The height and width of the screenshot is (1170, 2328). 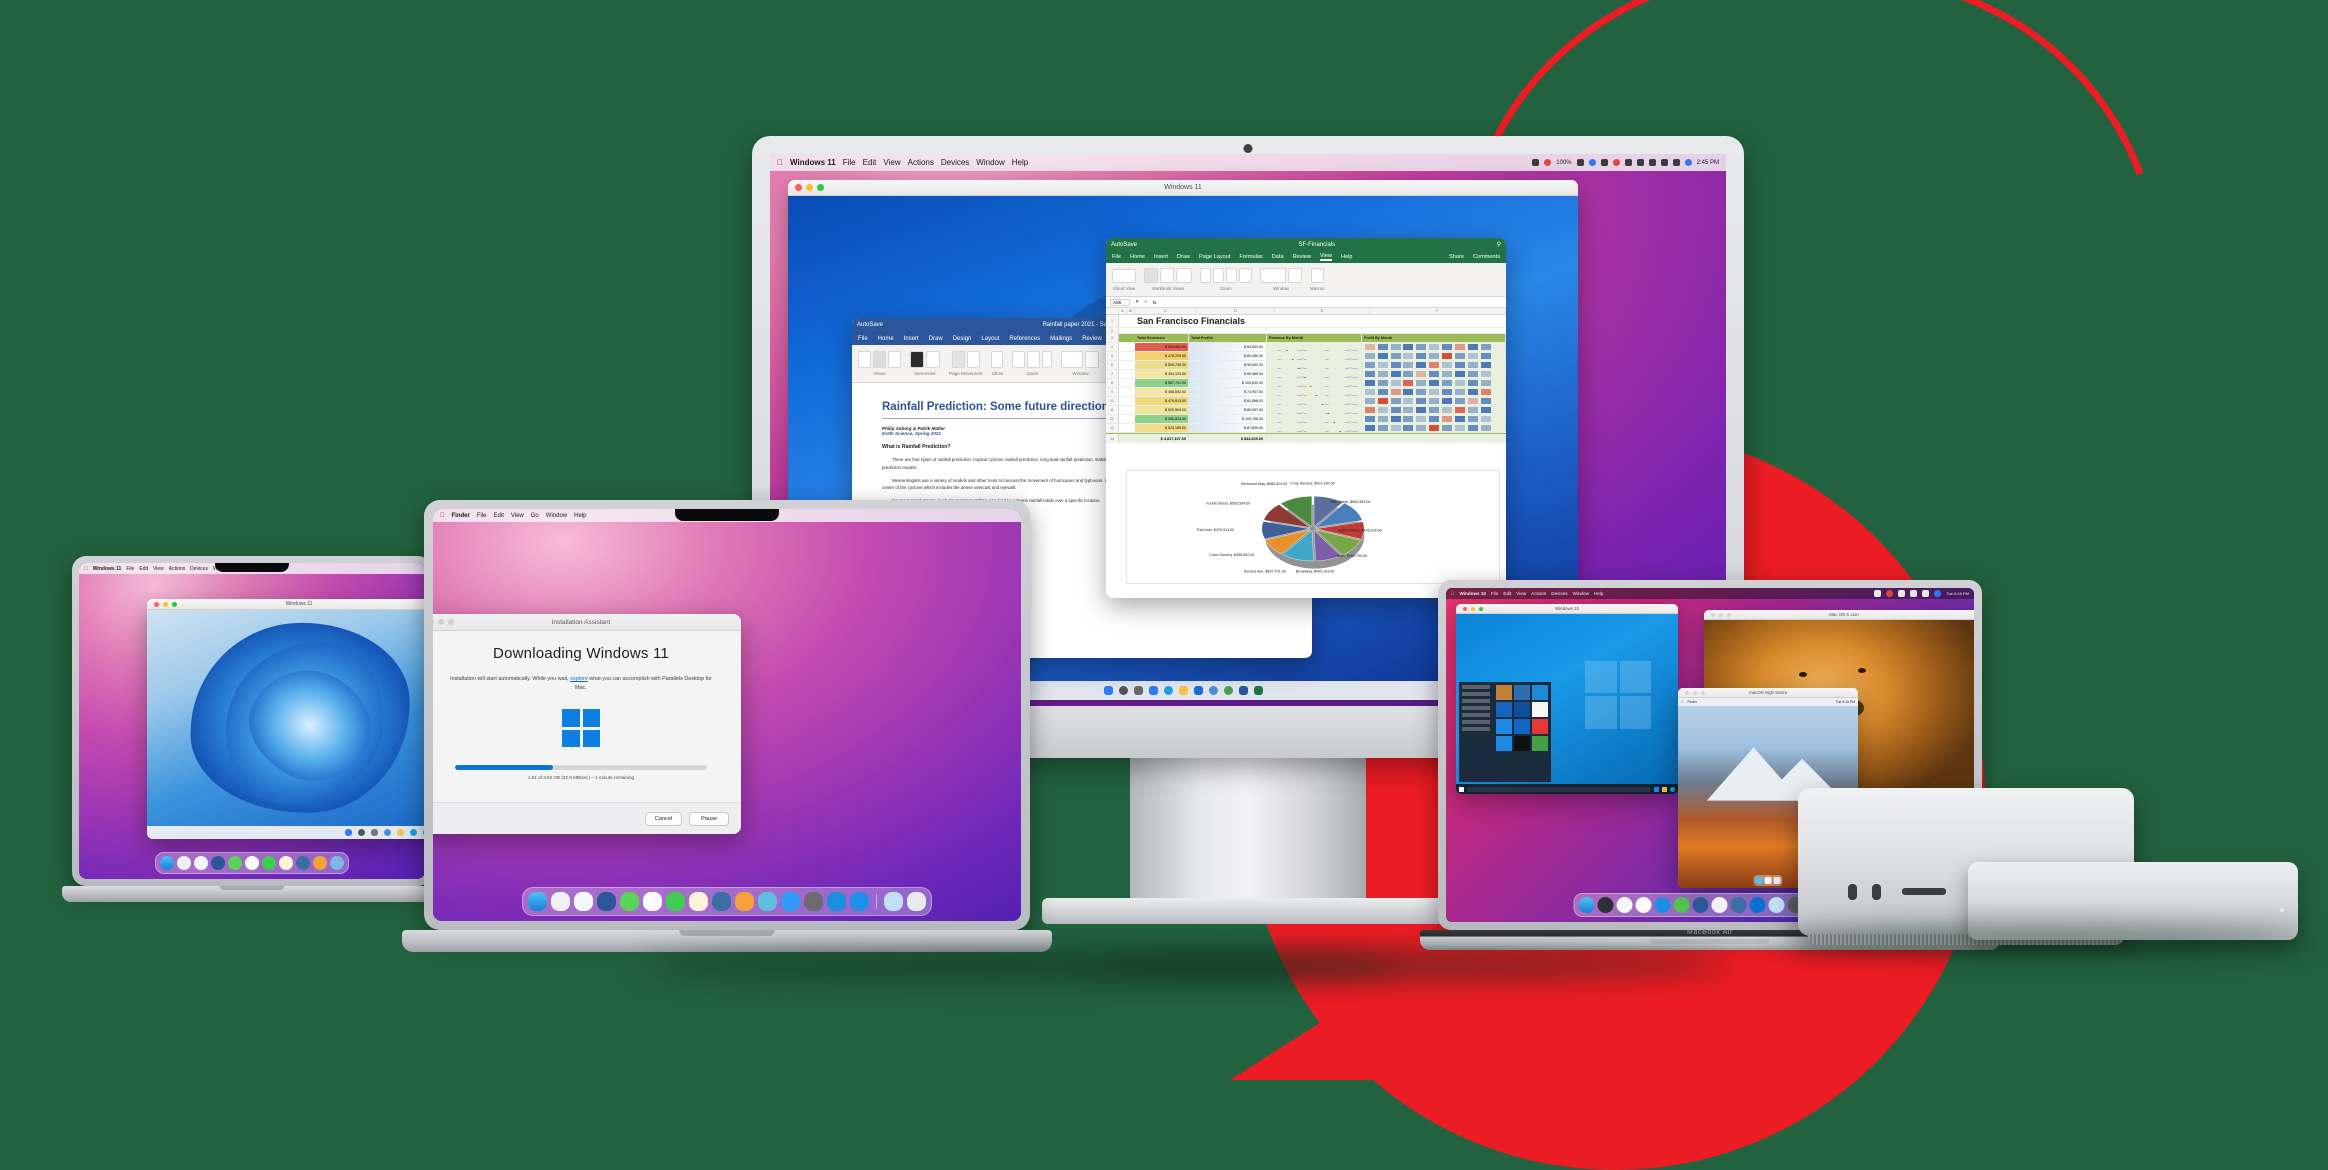 What do you see at coordinates (965, 363) in the screenshot?
I see `word-group-pagemovement: Page Movement` at bounding box center [965, 363].